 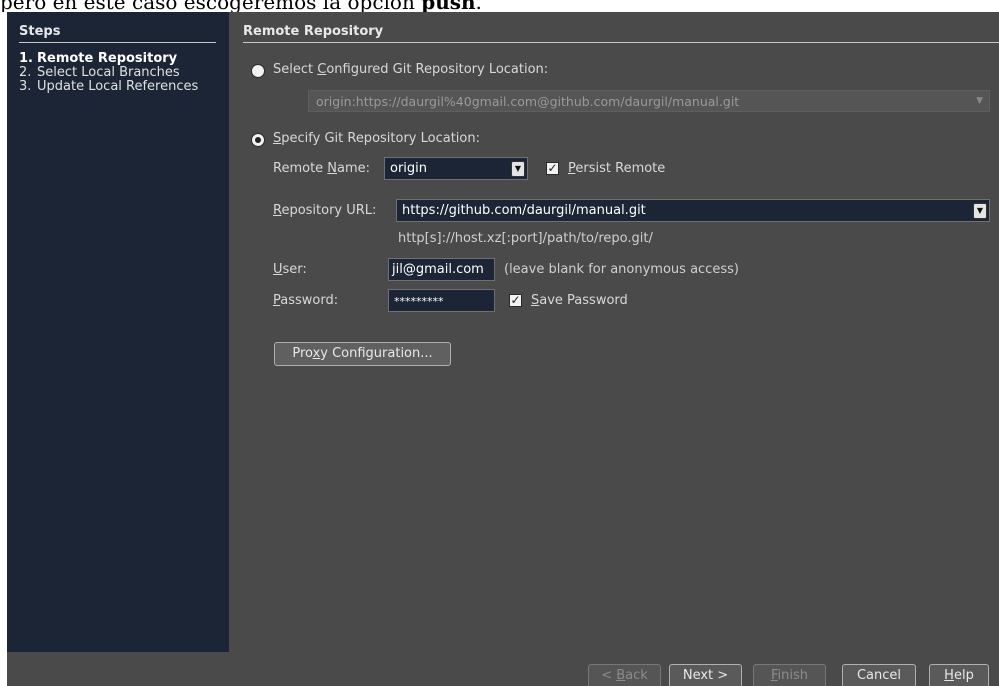 I want to click on remote-name-label: Remote Name:, so click(x=322, y=168).